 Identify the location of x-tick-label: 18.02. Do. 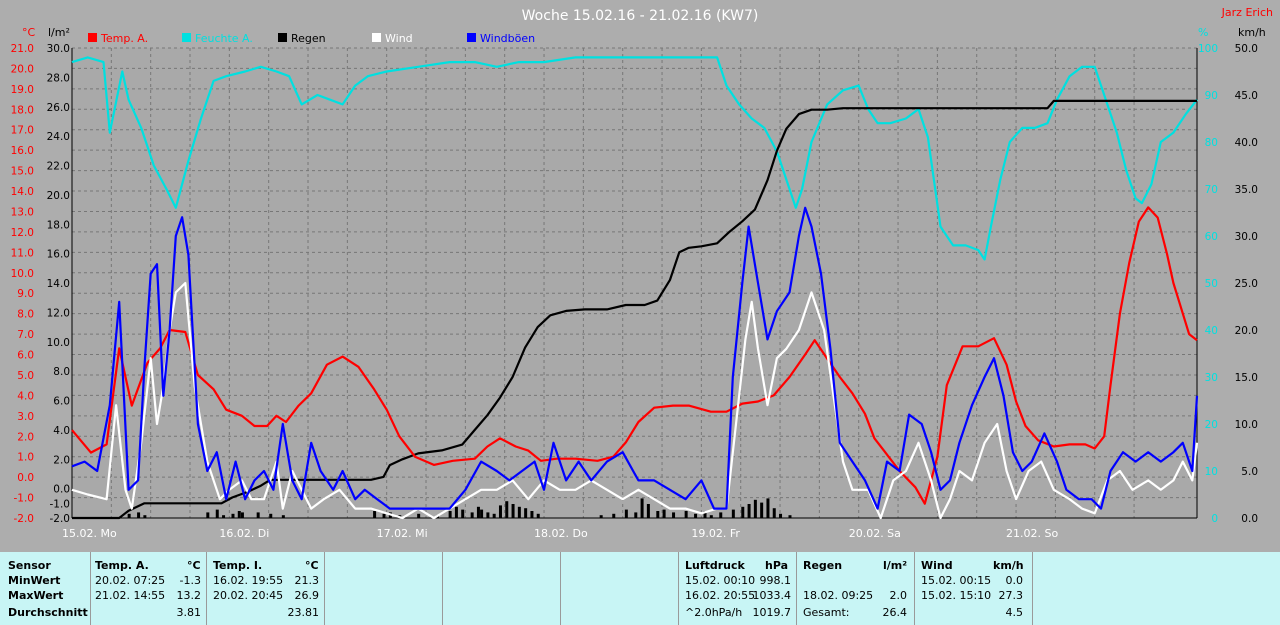
(561, 533).